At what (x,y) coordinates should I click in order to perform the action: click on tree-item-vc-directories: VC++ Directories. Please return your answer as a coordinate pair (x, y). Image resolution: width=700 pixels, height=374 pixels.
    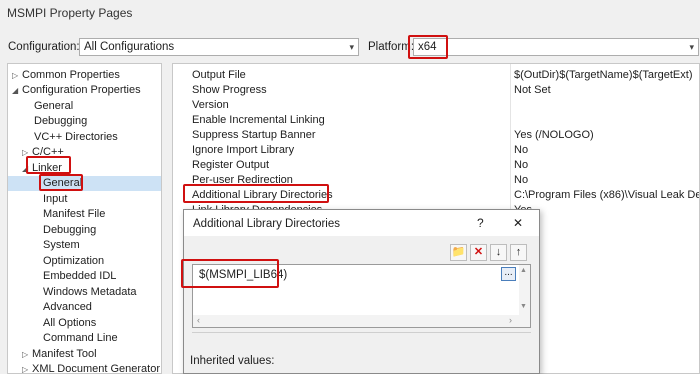
    Looking at the image, I should click on (76, 137).